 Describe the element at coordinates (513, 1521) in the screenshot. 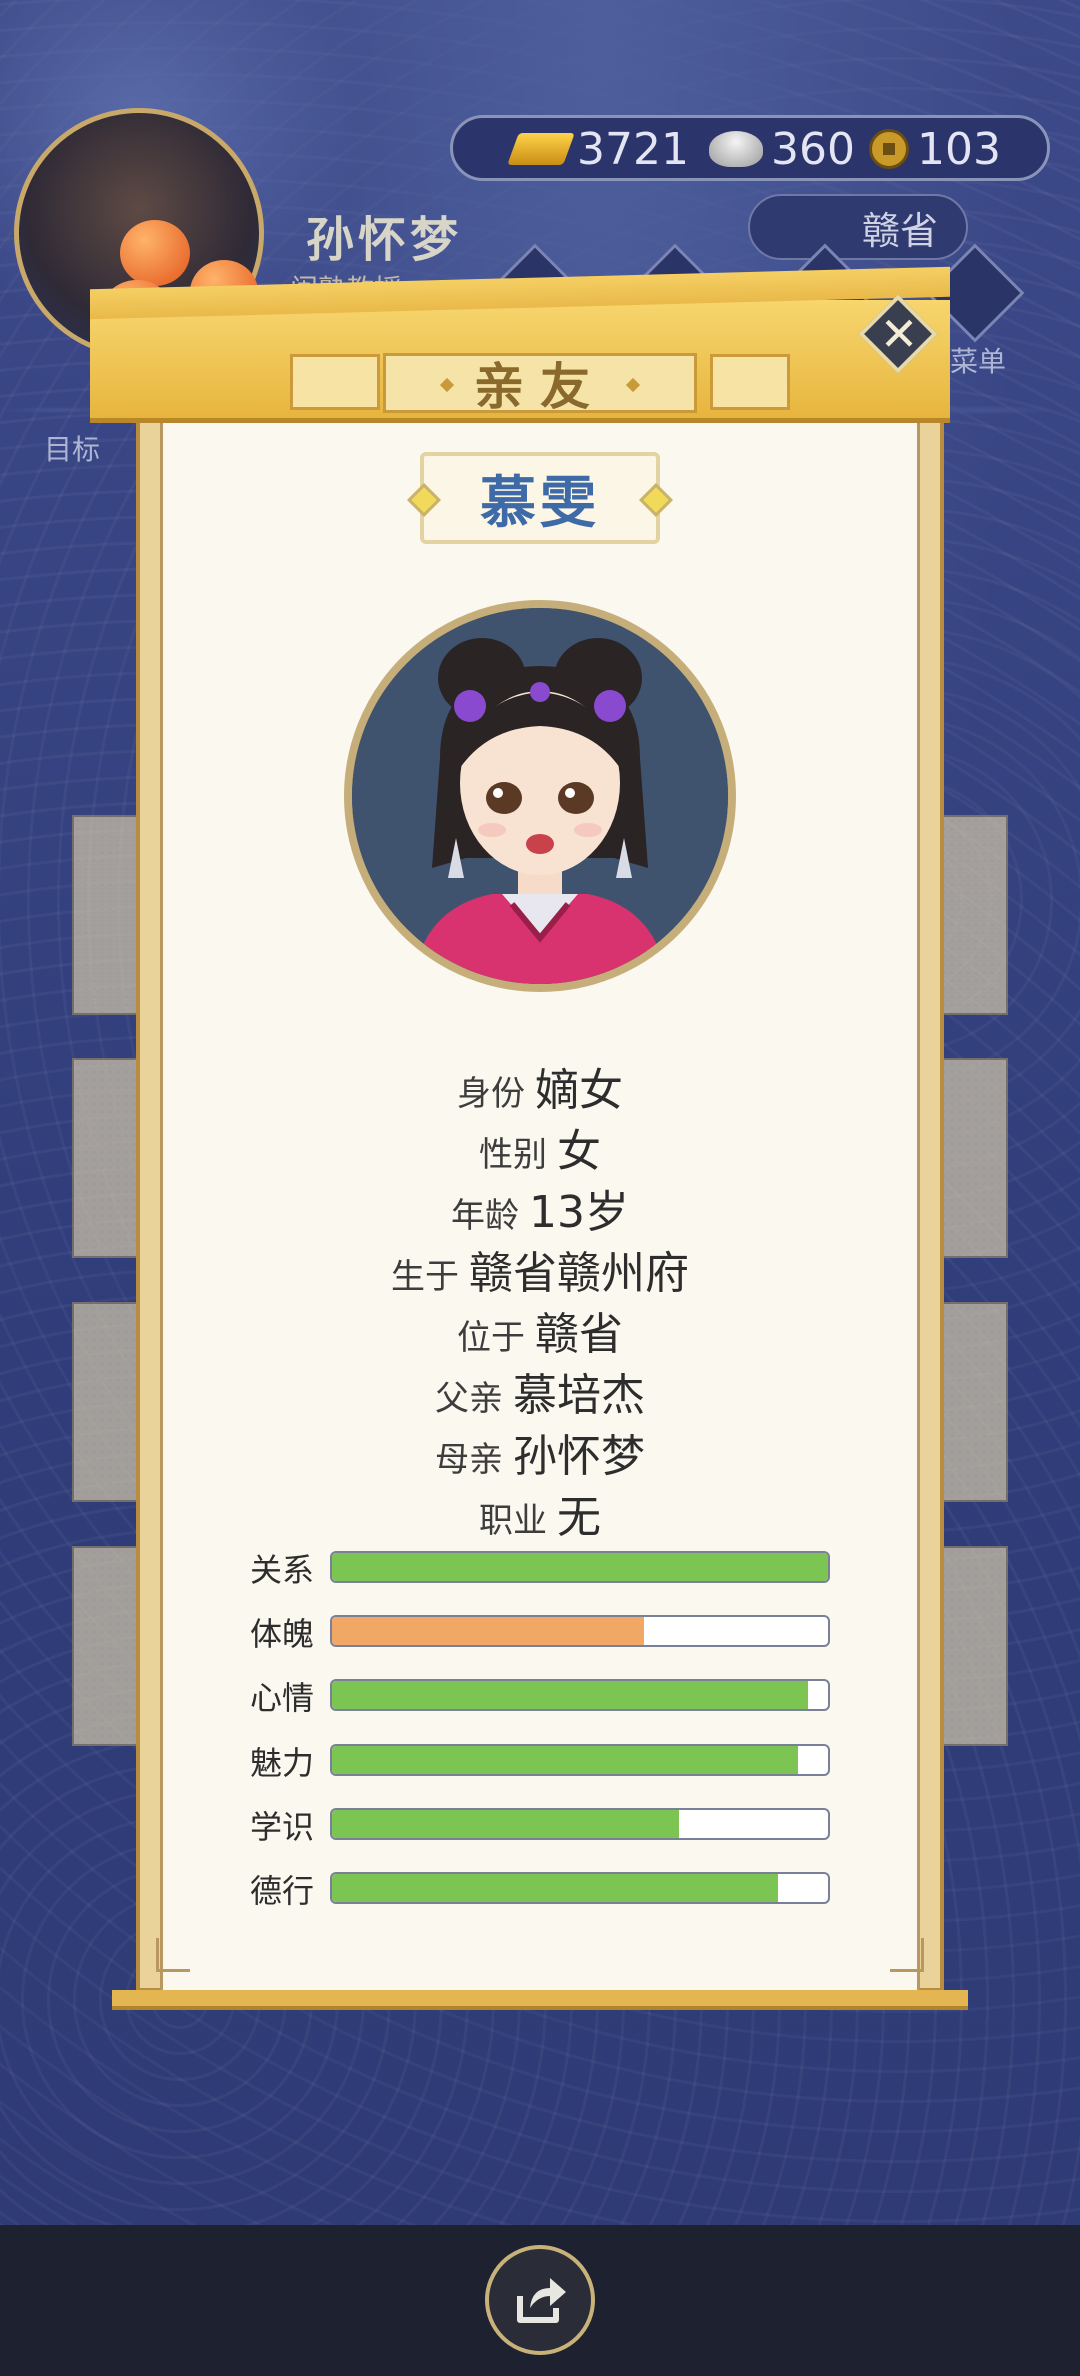

I see `info-label: 职业` at that location.